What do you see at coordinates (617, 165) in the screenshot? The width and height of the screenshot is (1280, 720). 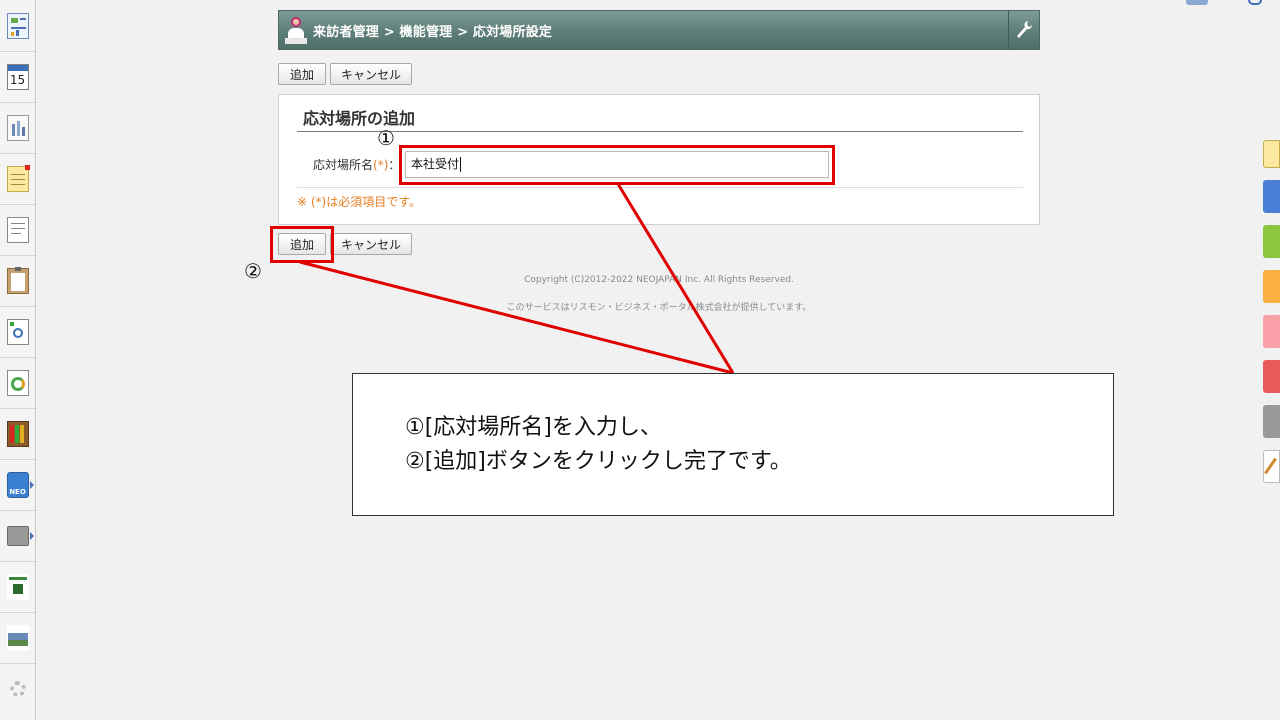 I see `highlight-input` at bounding box center [617, 165].